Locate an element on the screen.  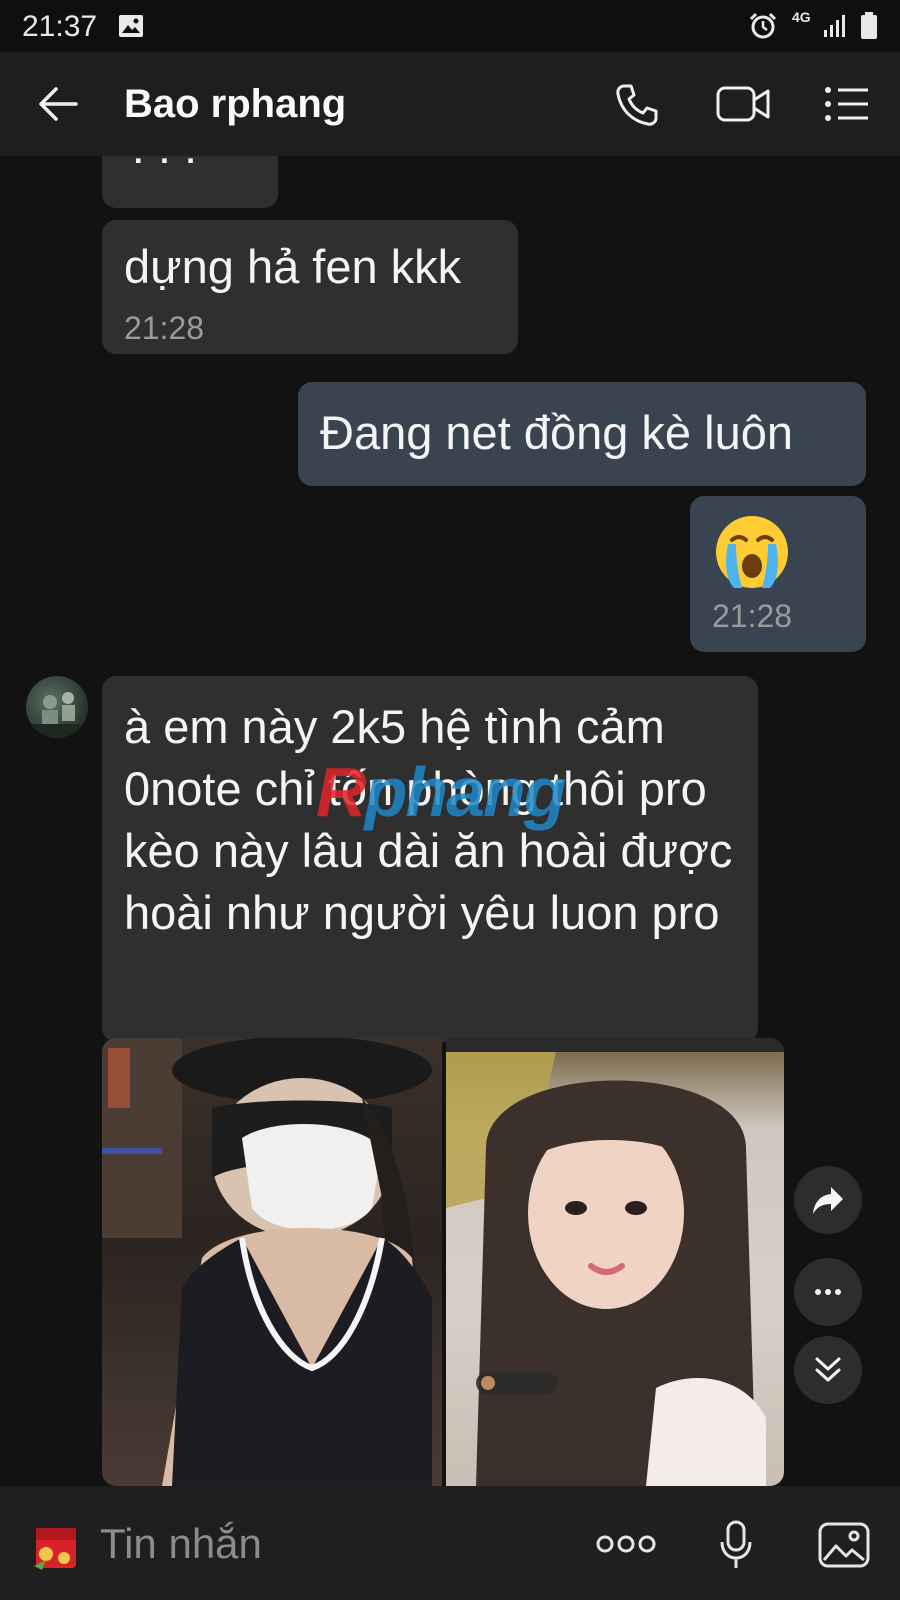
compose-bar: Tin nhắn is located at coordinates (450, 1543).